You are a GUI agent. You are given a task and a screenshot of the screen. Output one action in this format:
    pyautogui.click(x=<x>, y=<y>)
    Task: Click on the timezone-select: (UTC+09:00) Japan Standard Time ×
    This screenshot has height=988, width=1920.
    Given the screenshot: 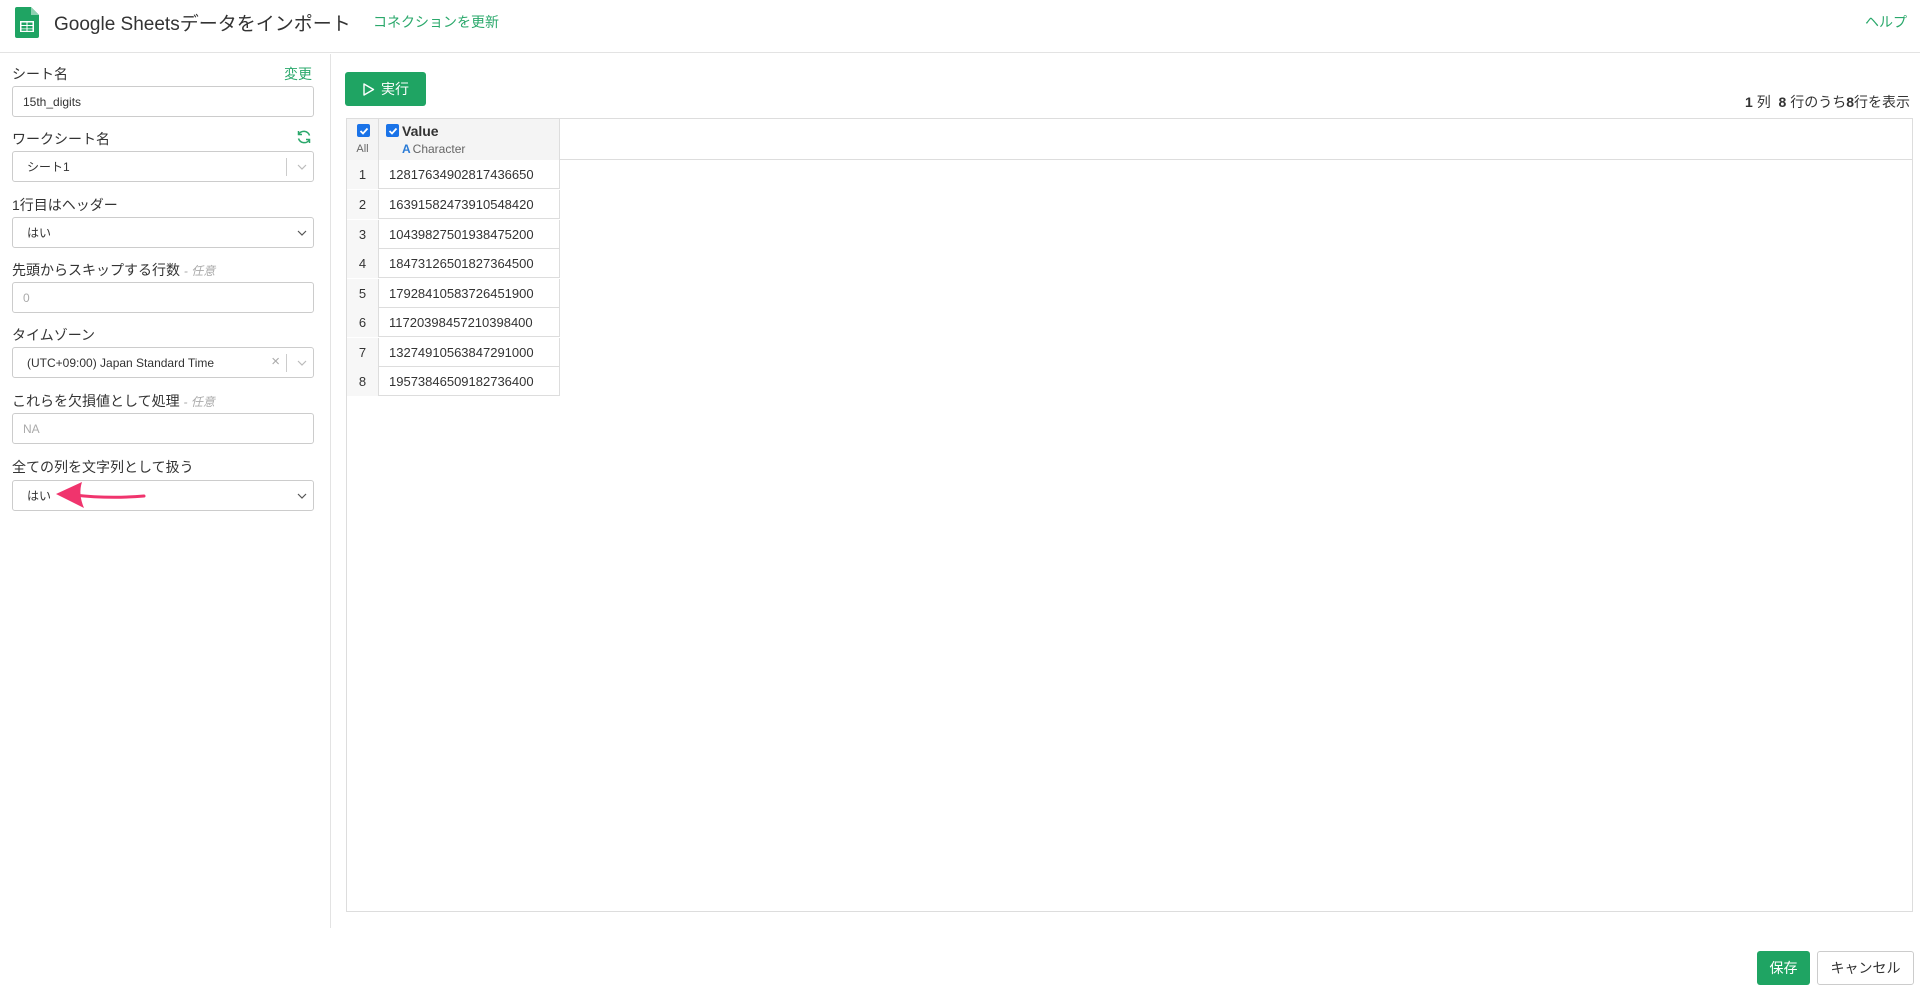 What is the action you would take?
    pyautogui.click(x=163, y=362)
    